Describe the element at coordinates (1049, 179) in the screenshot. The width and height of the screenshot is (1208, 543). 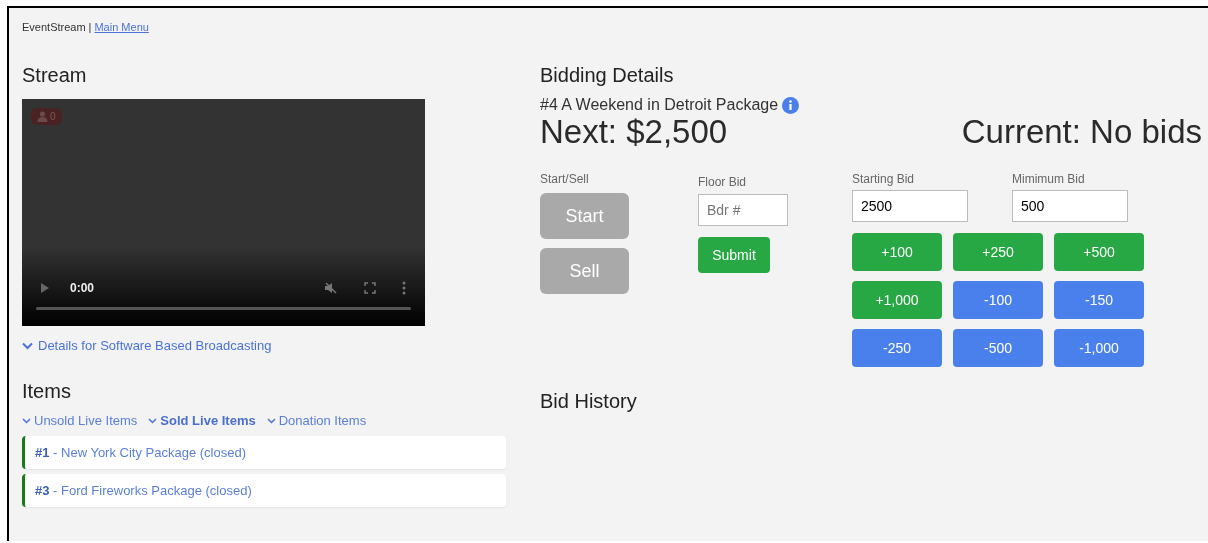
I see `field-label: Mimimum Bid` at that location.